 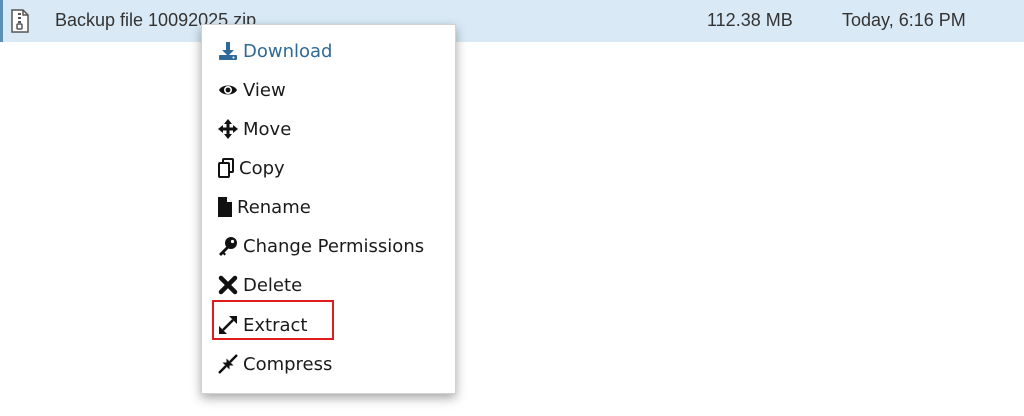 What do you see at coordinates (334, 246) in the screenshot?
I see `menu-item-label: Change Permissions` at bounding box center [334, 246].